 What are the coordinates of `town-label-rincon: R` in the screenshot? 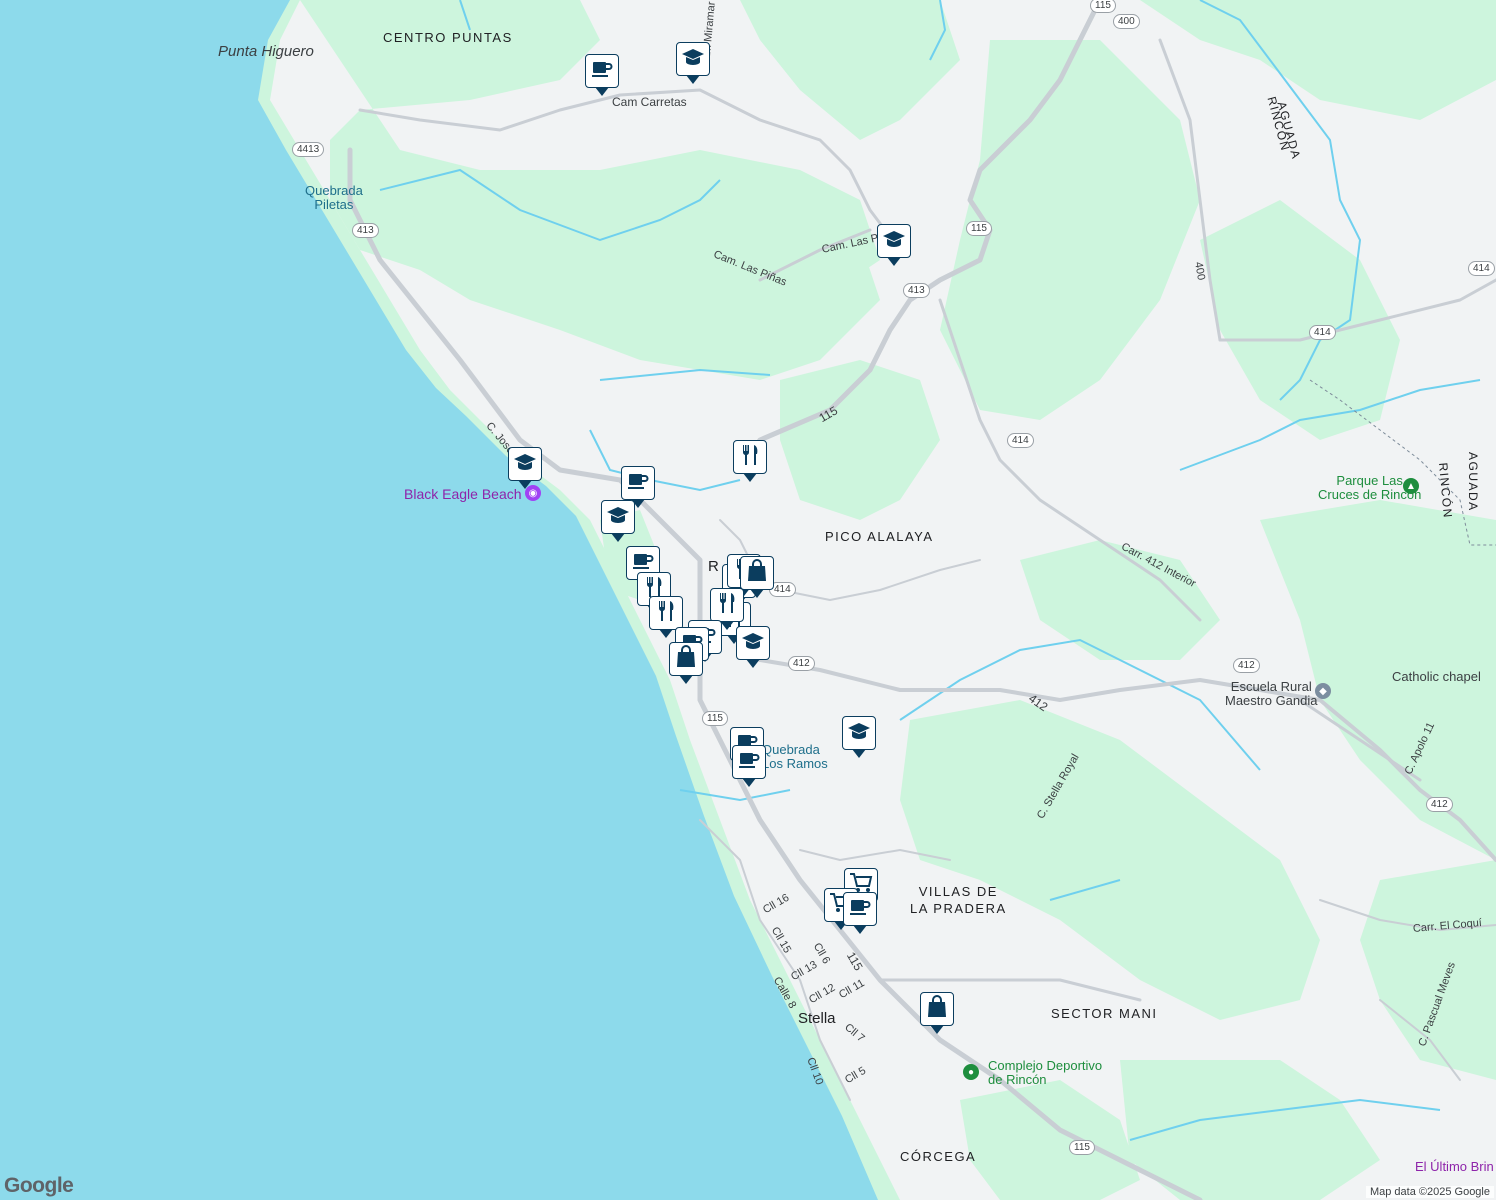 It's located at (713, 566).